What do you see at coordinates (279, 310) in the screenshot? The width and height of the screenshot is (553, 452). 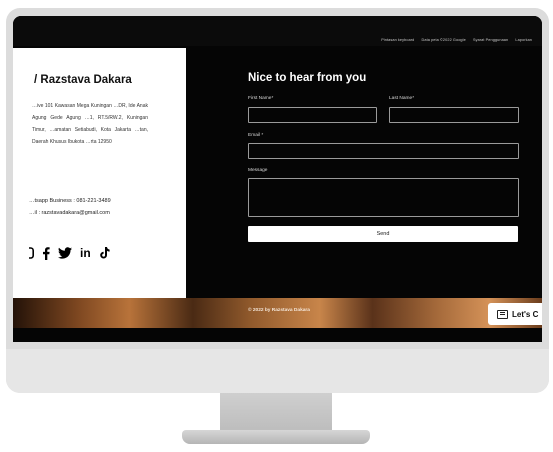 I see `footer-copyright: © 2022 by Razstava Dakara` at bounding box center [279, 310].